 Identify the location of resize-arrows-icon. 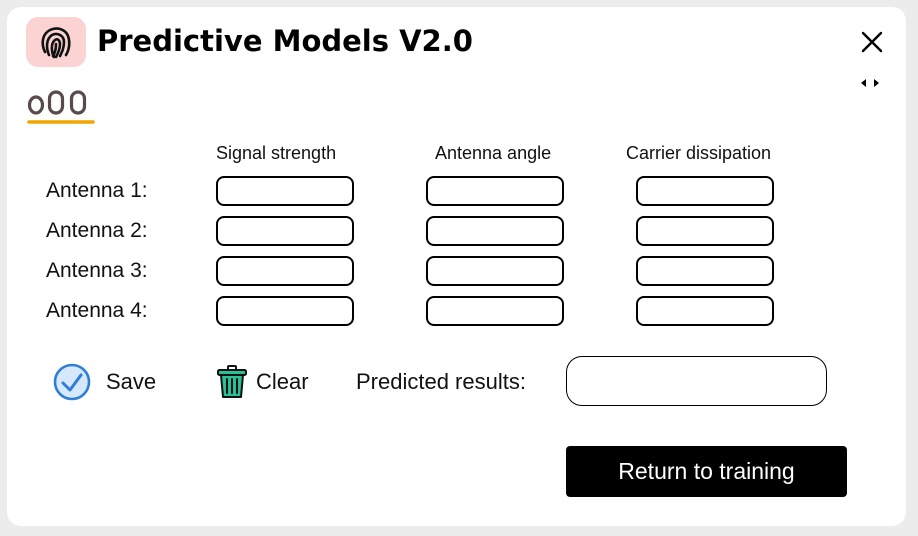
(870, 83).